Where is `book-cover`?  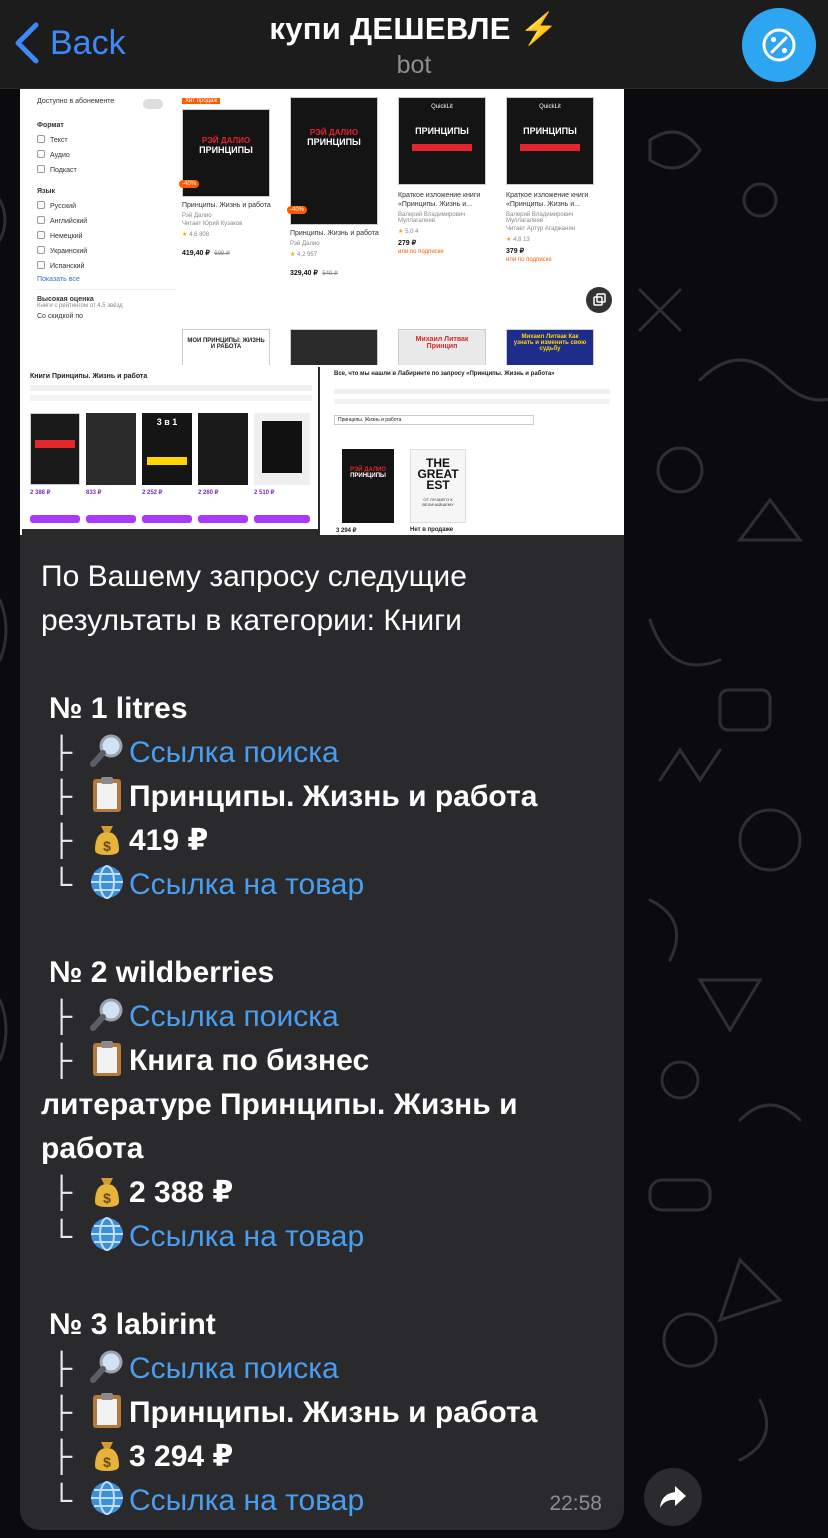 book-cover is located at coordinates (334, 347).